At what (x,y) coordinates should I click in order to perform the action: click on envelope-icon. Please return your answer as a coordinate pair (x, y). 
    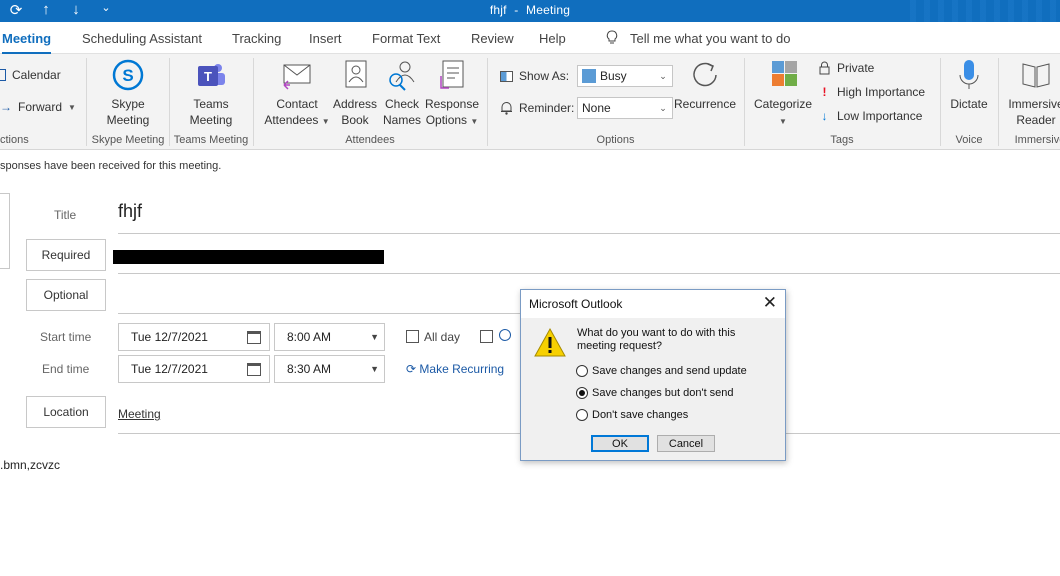
    Looking at the image, I should click on (297, 77).